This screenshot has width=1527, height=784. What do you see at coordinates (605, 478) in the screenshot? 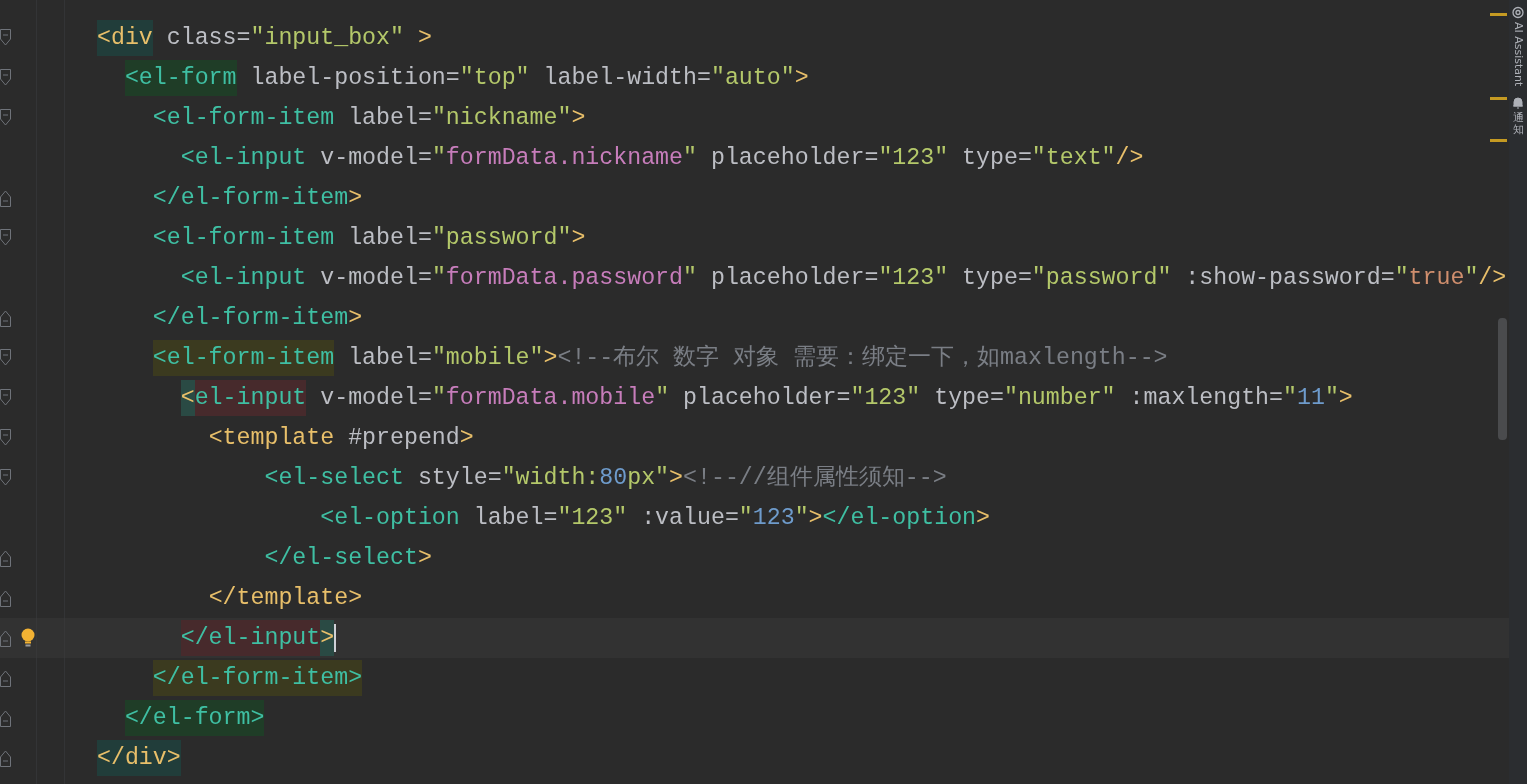
I see `code-line: <el-select style="width:80px"><!--//组件属性须知-->` at bounding box center [605, 478].